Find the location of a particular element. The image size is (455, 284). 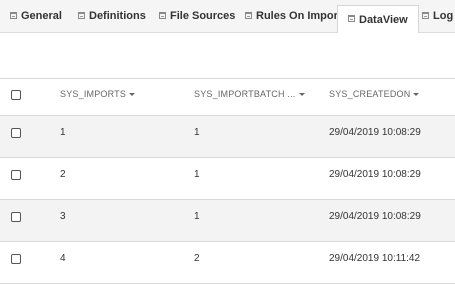

table-row: 4 2 29/04/2019 10:11:42 is located at coordinates (227, 263).